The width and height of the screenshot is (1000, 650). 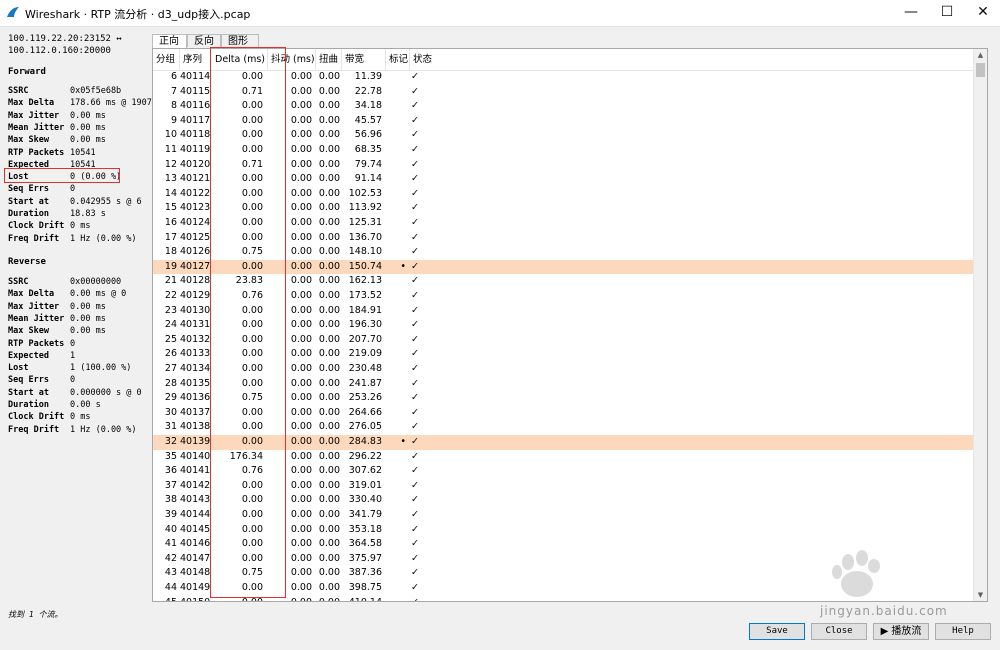 What do you see at coordinates (166, 59) in the screenshot?
I see `col-header-packet: 分组` at bounding box center [166, 59].